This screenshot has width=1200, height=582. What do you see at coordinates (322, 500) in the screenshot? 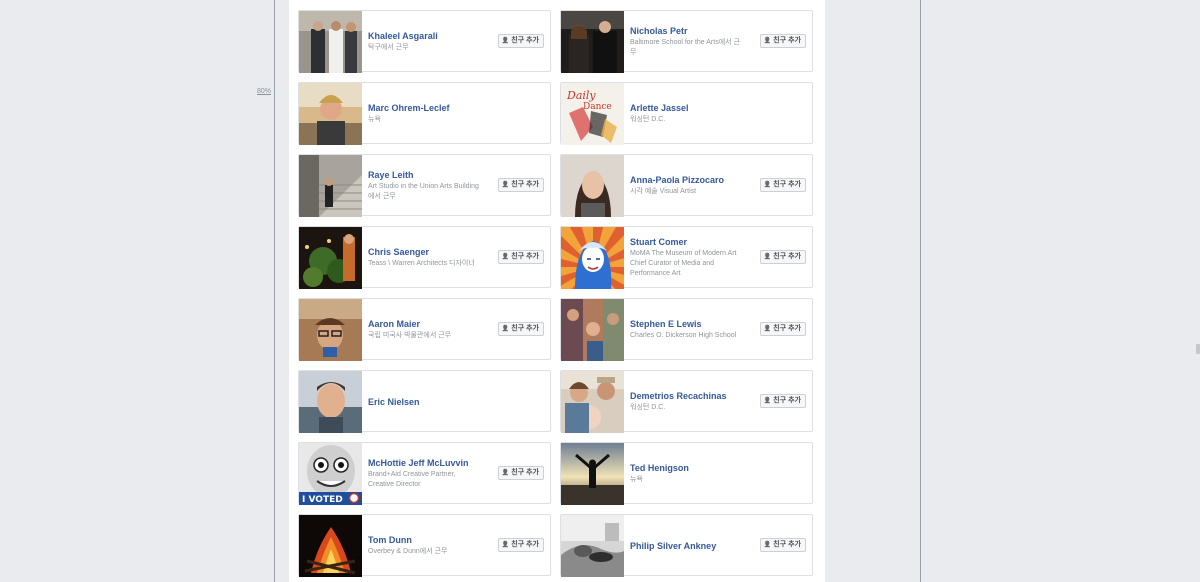
I see `svg-text: I VOTED` at bounding box center [322, 500].